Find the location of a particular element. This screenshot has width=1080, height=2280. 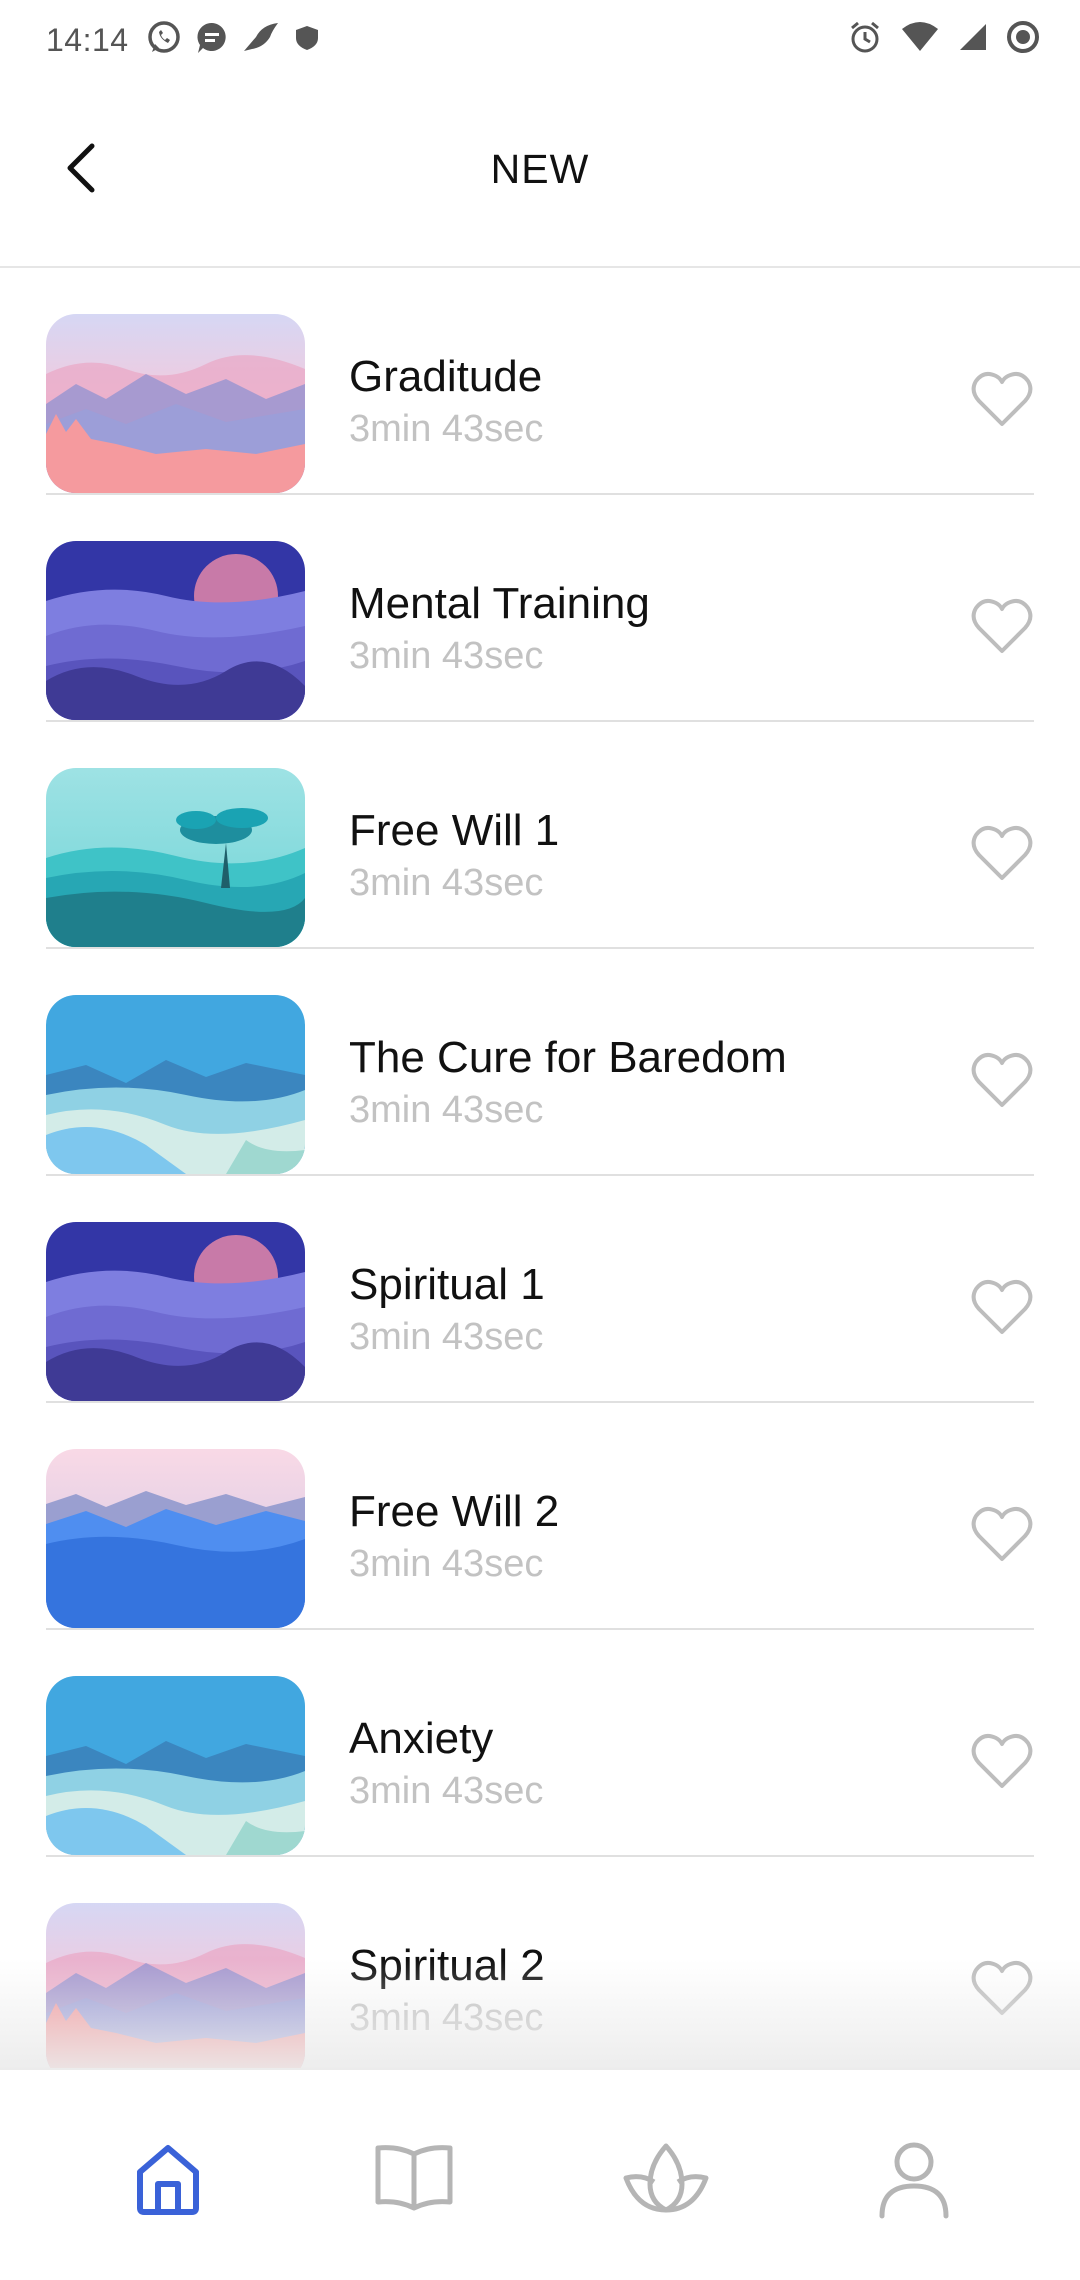

item-title: Free Will 1 is located at coordinates (454, 830).